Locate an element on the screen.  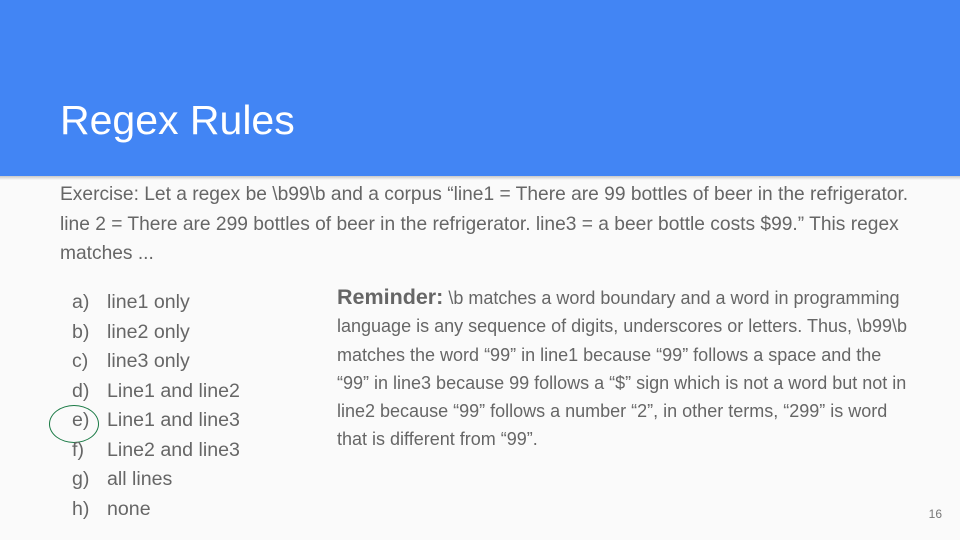
option-a: a) line1 only is located at coordinates (156, 303).